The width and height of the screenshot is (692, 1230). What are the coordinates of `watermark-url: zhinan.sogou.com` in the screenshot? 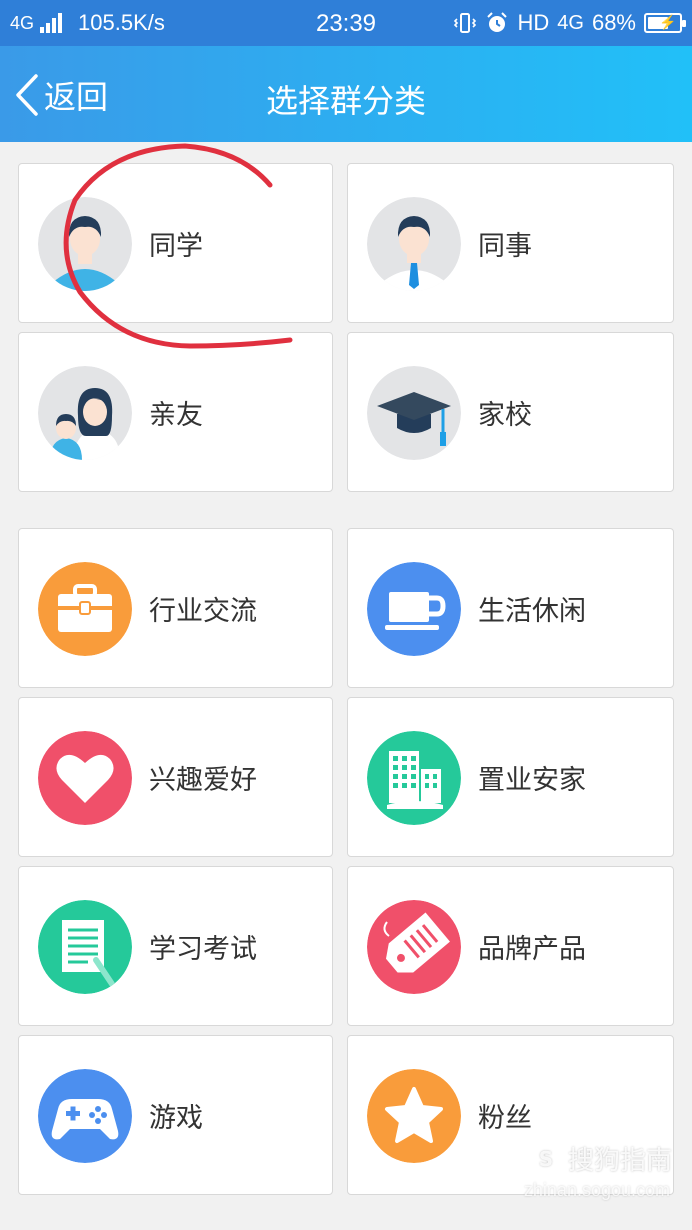 It's located at (596, 1190).